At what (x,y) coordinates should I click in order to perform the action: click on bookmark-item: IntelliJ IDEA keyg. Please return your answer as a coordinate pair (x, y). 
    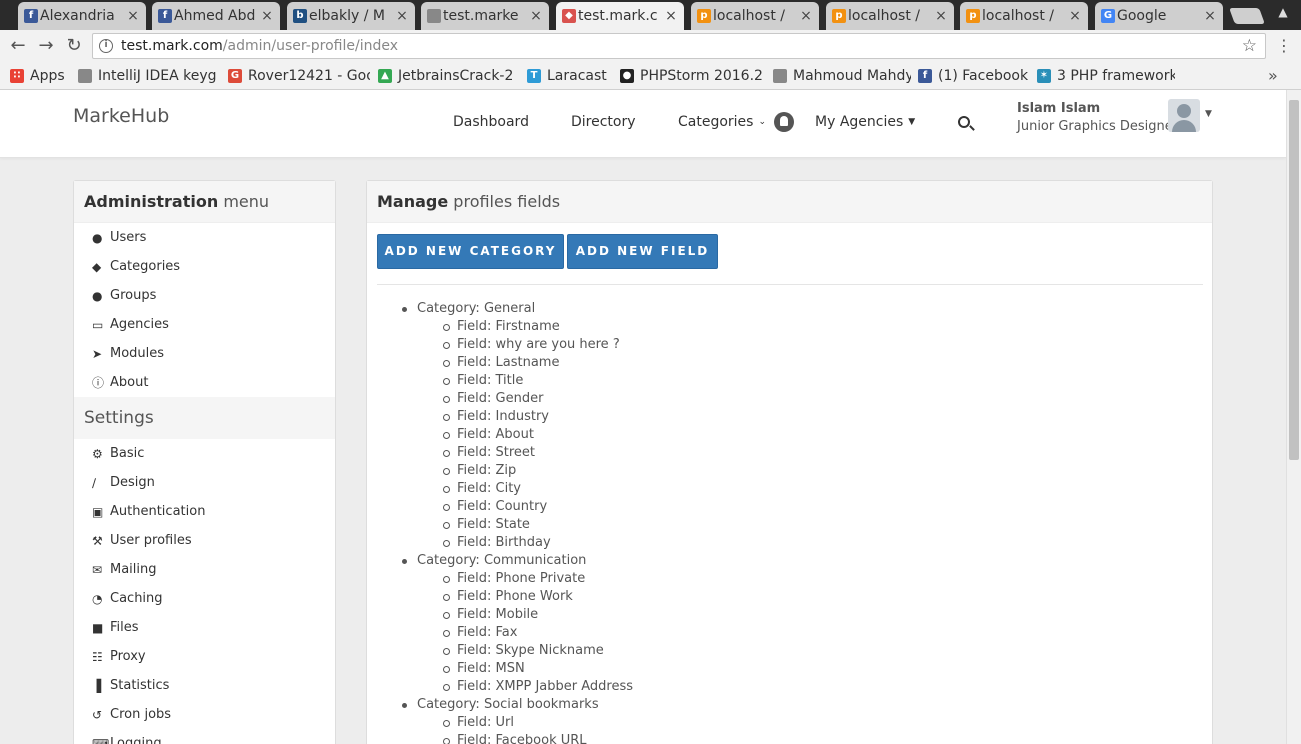
    Looking at the image, I should click on (148, 76).